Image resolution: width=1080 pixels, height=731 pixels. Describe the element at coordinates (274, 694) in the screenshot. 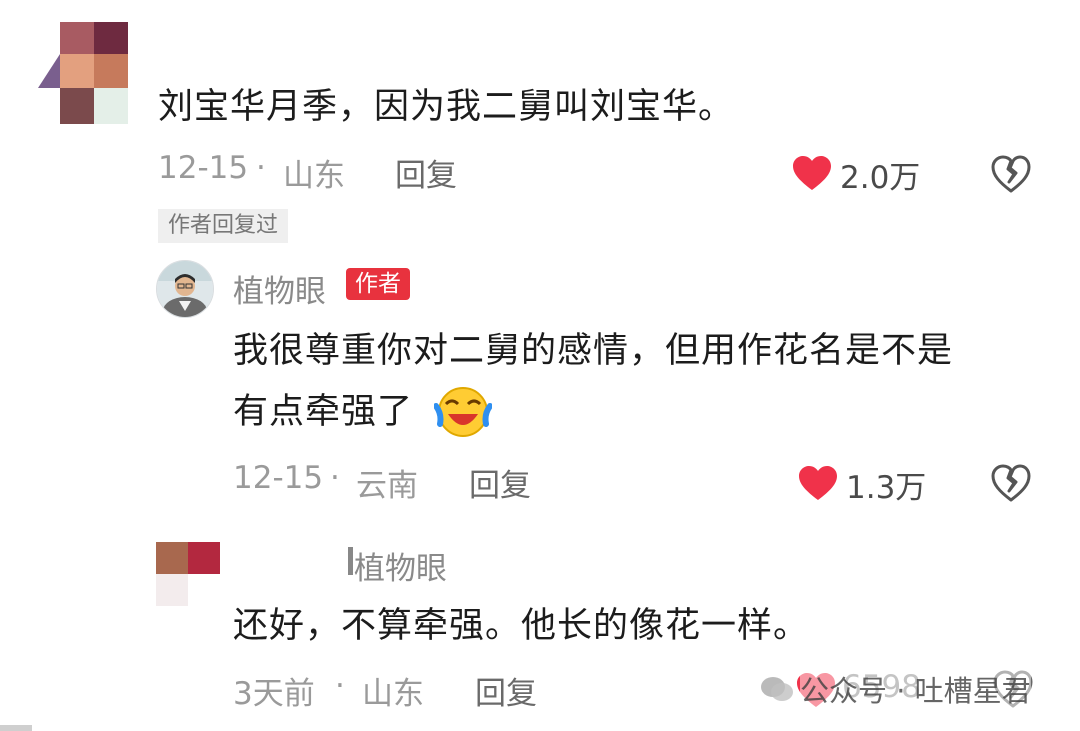

I see `reply-date: 3天前` at that location.